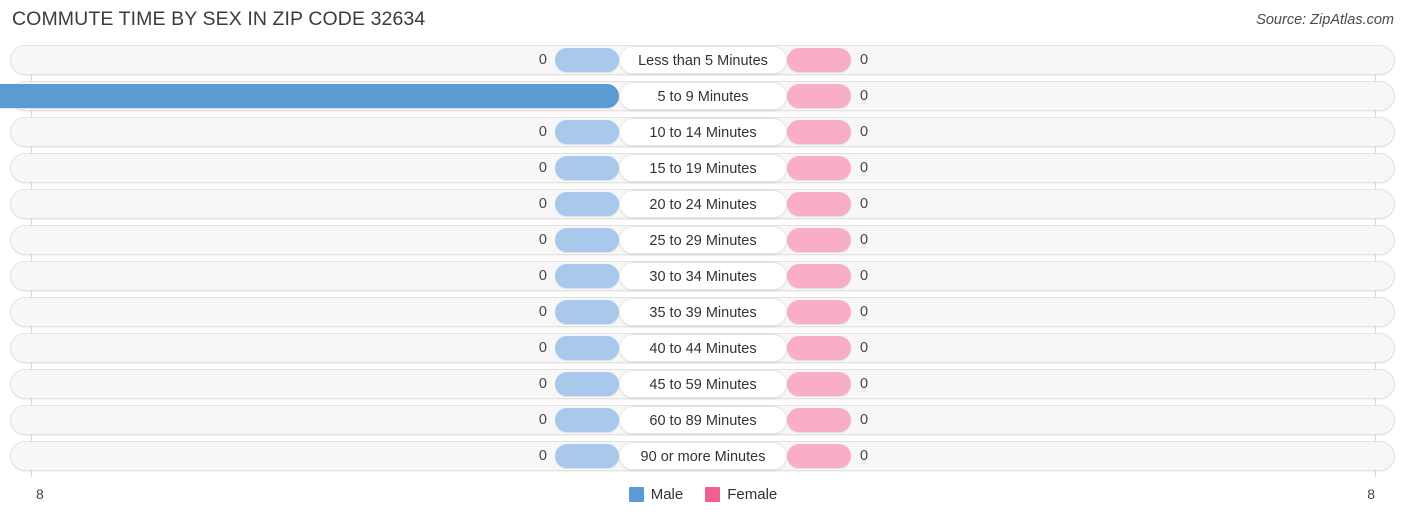  I want to click on category-label-pill: 45 to 59 Minutes, so click(703, 384).